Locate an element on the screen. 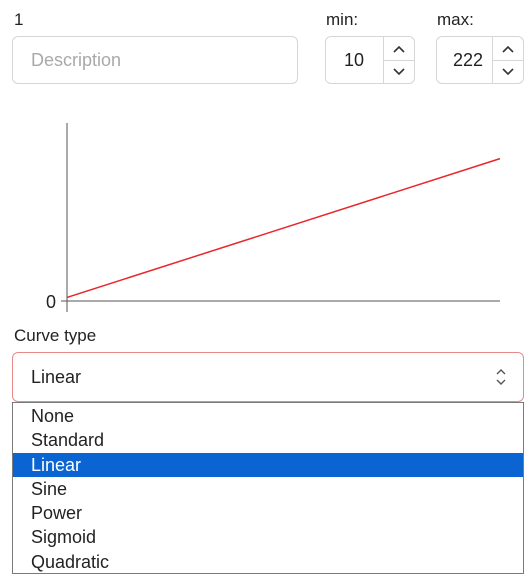  sort-chevrons-icon is located at coordinates (501, 377).